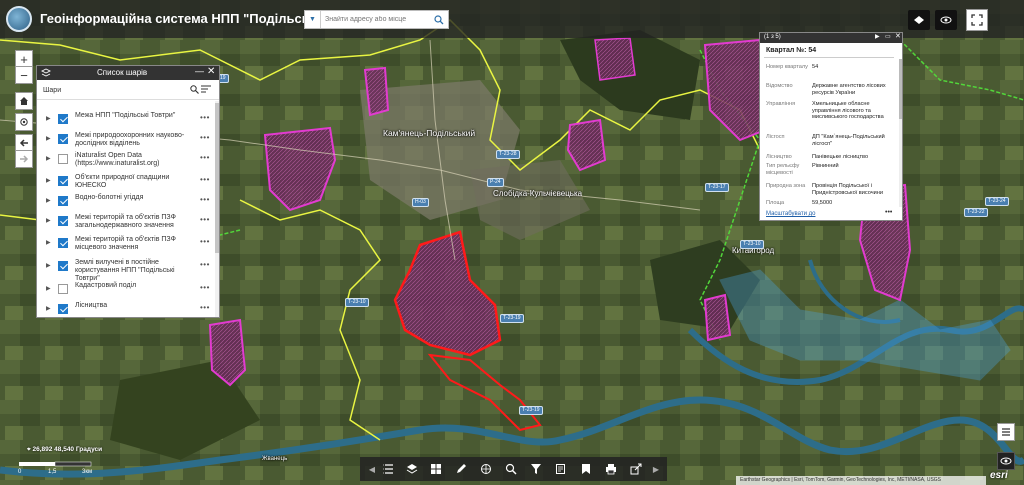 The height and width of the screenshot is (485, 1024). What do you see at coordinates (946, 20) in the screenshot?
I see `about-button` at bounding box center [946, 20].